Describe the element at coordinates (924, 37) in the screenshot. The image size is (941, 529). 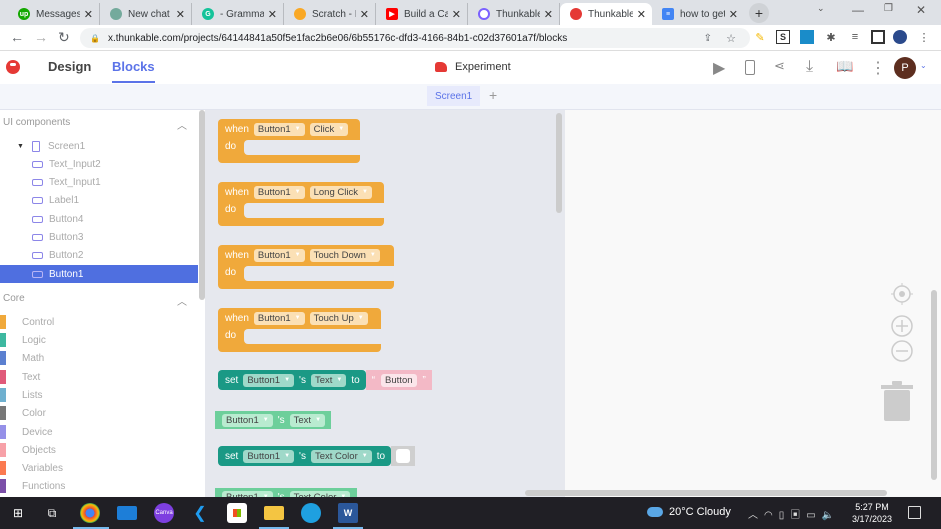
I see `browser-menu-icon: ⋮` at that location.